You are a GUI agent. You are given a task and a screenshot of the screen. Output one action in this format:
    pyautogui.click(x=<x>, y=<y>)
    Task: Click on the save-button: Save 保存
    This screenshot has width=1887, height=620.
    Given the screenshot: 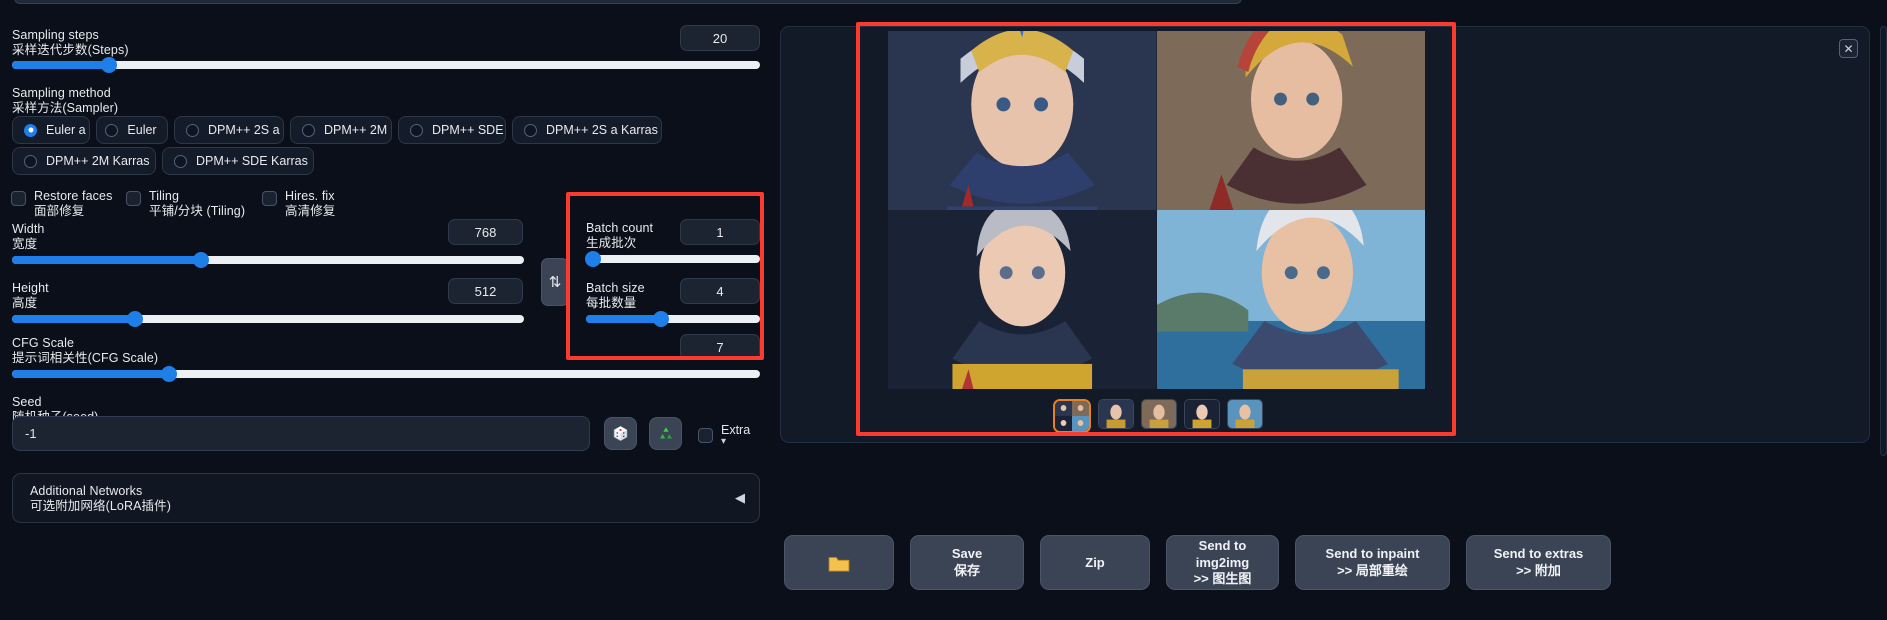 What is the action you would take?
    pyautogui.click(x=967, y=562)
    